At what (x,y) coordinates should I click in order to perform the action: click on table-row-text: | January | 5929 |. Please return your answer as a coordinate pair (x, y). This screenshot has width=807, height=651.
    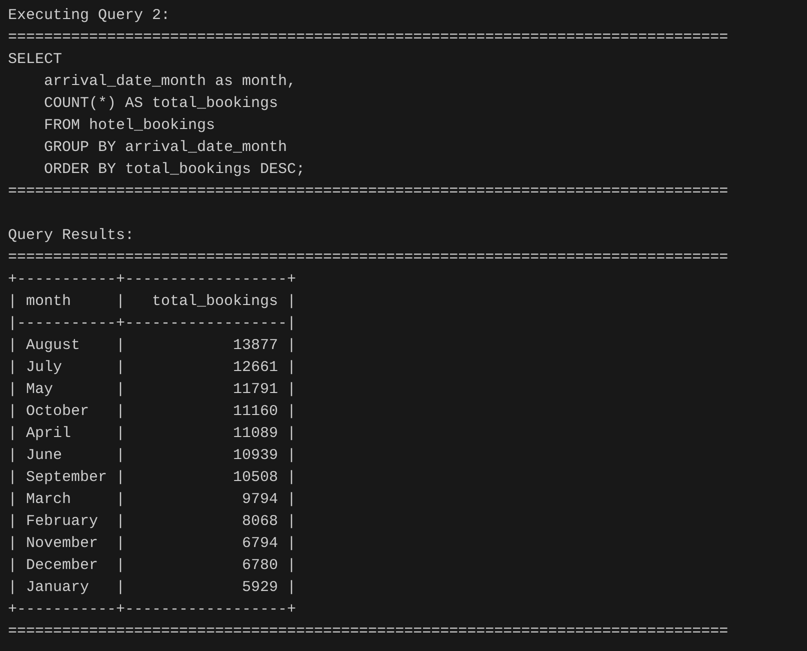
    Looking at the image, I should click on (152, 588).